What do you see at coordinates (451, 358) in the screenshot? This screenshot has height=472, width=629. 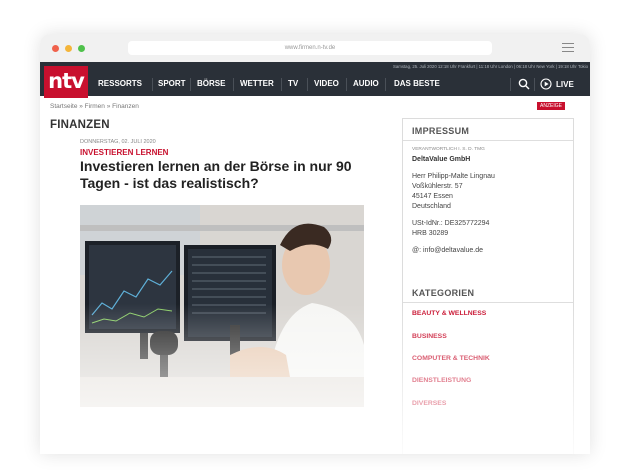 I see `category-computer-technik: COMPUTER & TECHNIK` at bounding box center [451, 358].